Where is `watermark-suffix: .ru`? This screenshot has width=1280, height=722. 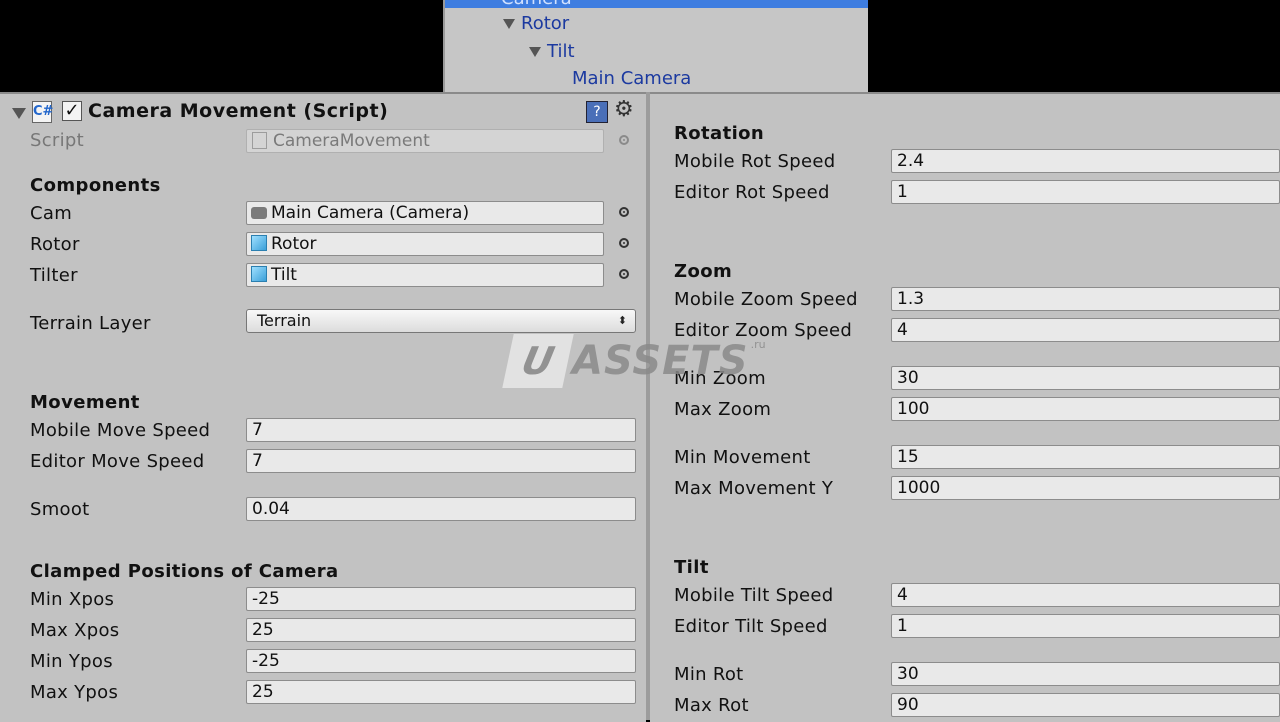
watermark-suffix: .ru is located at coordinates (758, 344).